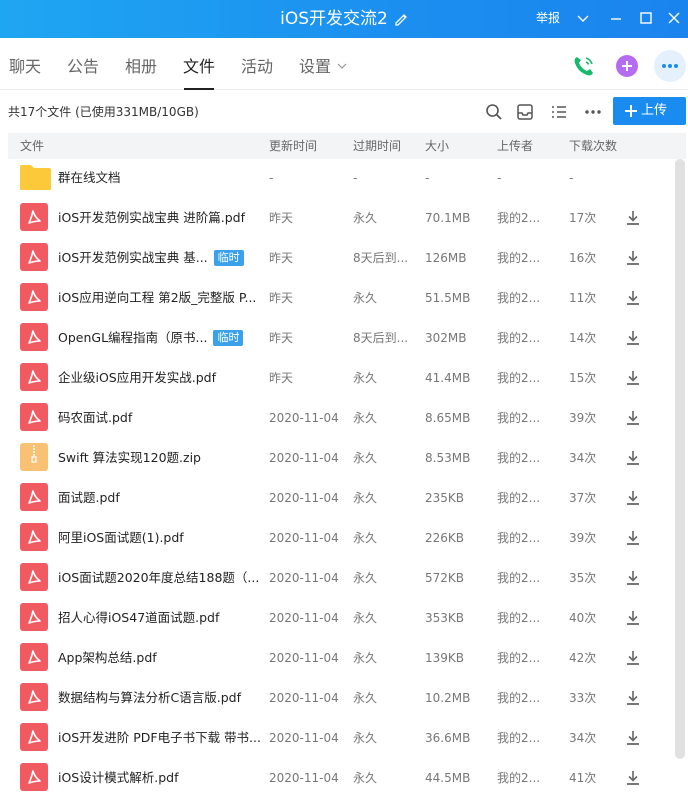 Image resolution: width=688 pixels, height=804 pixels. What do you see at coordinates (437, 146) in the screenshot?
I see `column-size: 大小` at bounding box center [437, 146].